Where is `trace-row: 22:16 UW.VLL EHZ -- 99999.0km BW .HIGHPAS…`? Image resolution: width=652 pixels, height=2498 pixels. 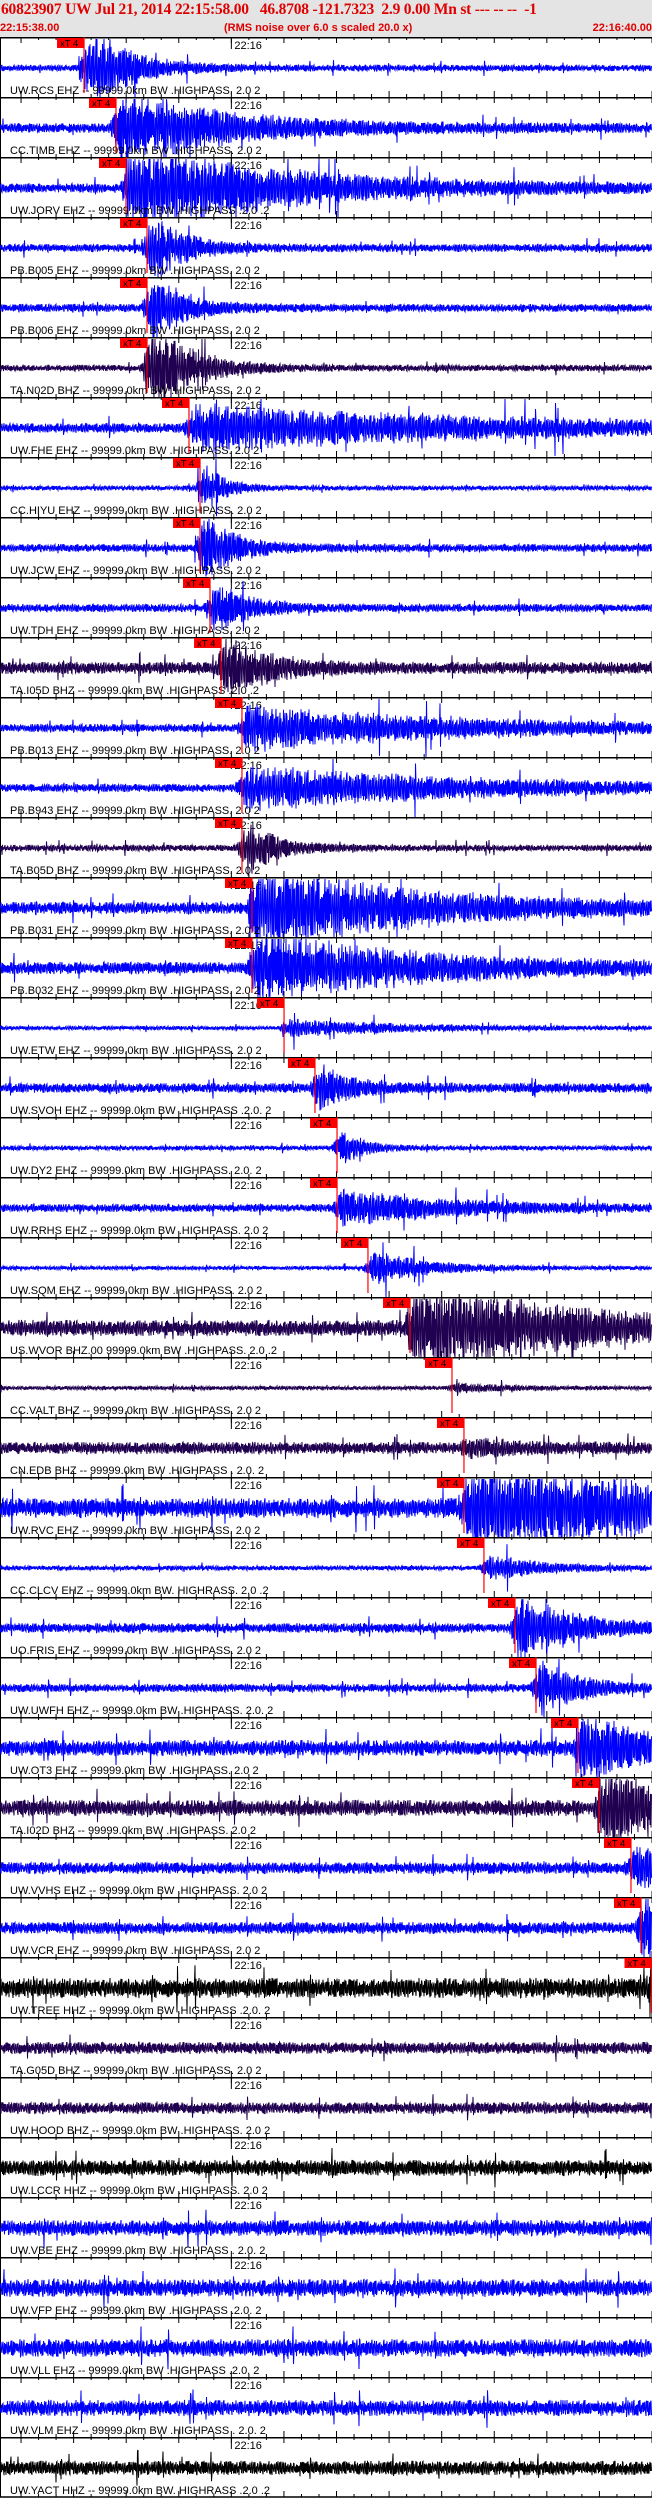
trace-row: 22:16 UW.VLL EHZ -- 99999.0km BW .HIGHPAS… is located at coordinates (326, 2347).